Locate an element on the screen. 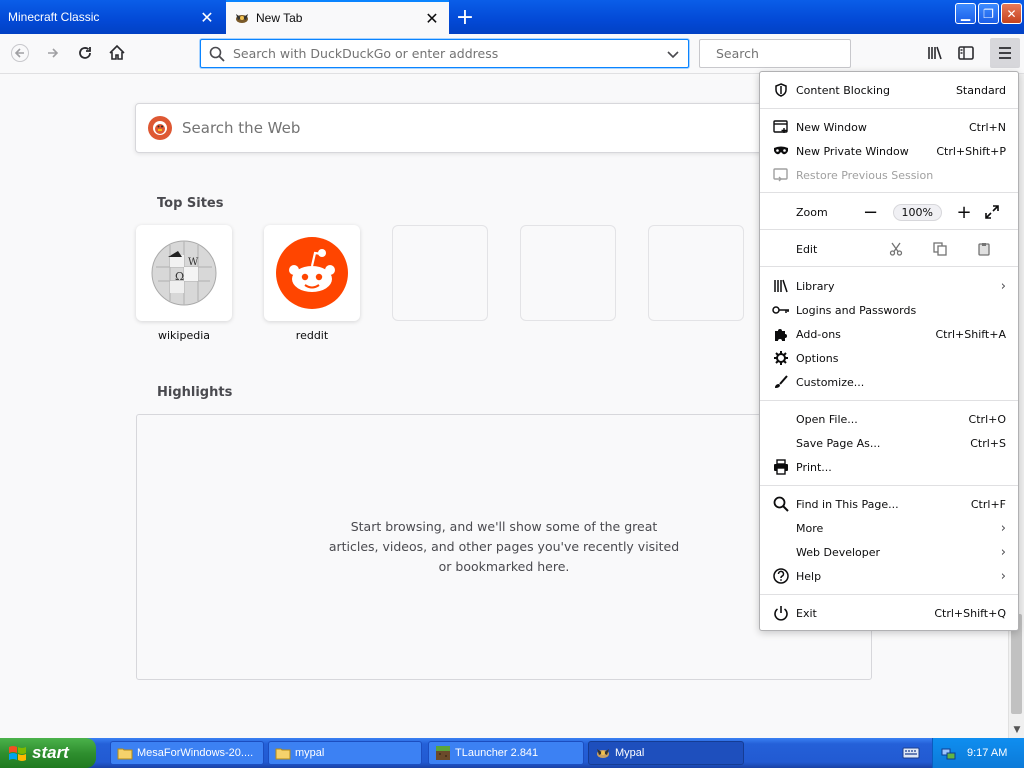 The height and width of the screenshot is (768, 1024). search-bar is located at coordinates (785, 53).